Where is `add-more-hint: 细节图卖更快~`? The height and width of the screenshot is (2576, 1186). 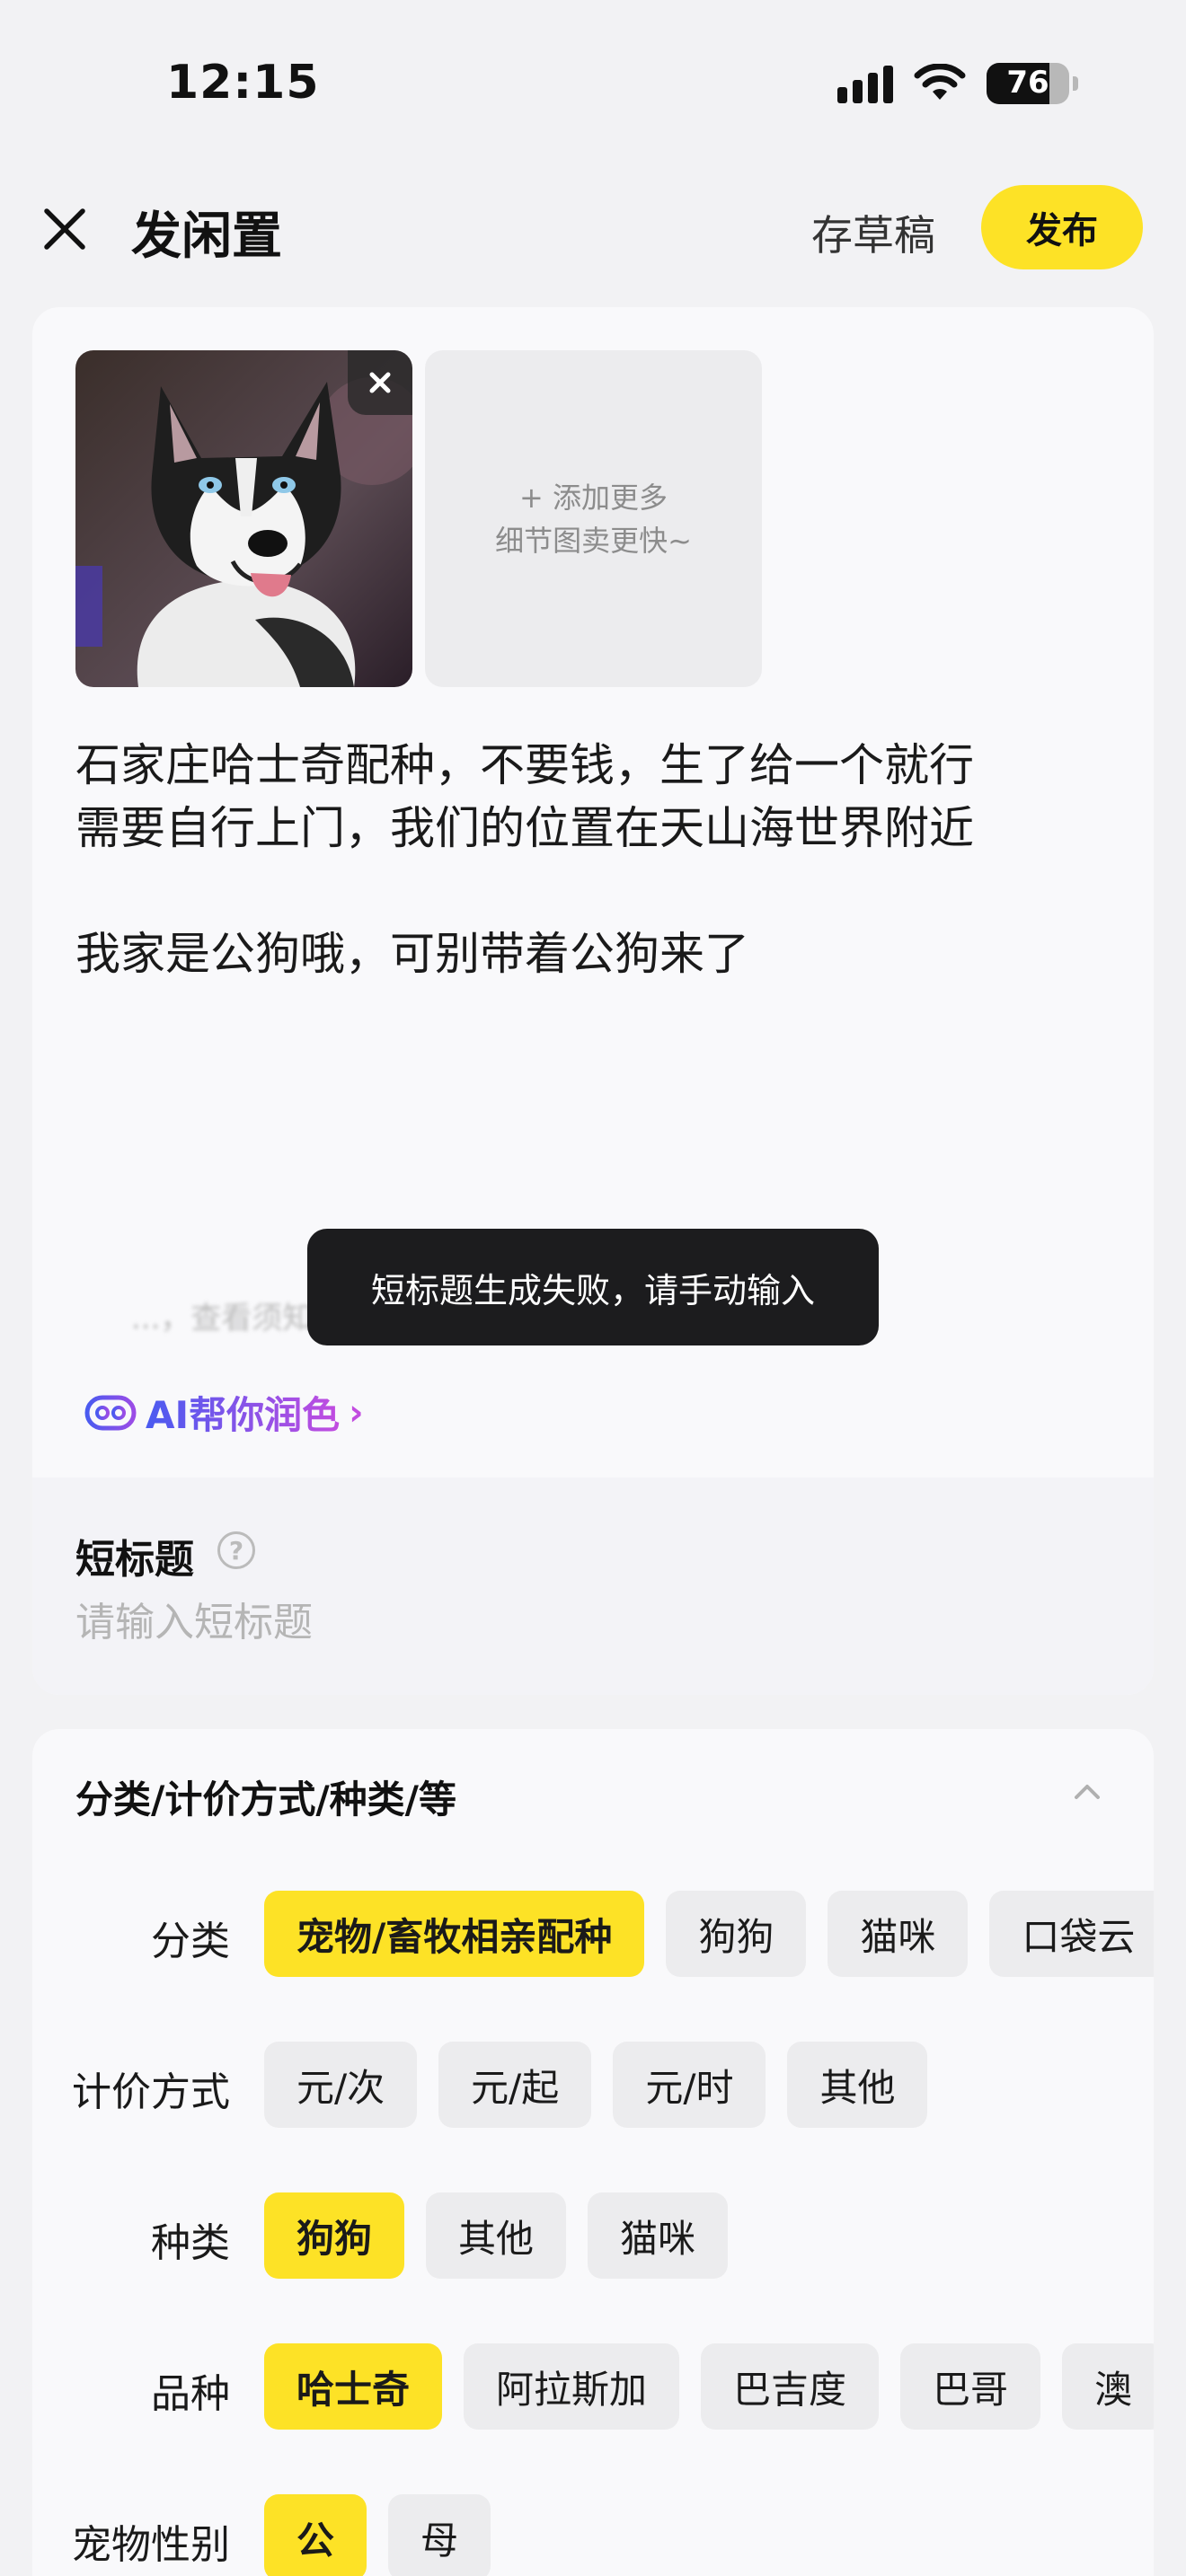 add-more-hint: 细节图卖更快~ is located at coordinates (593, 540).